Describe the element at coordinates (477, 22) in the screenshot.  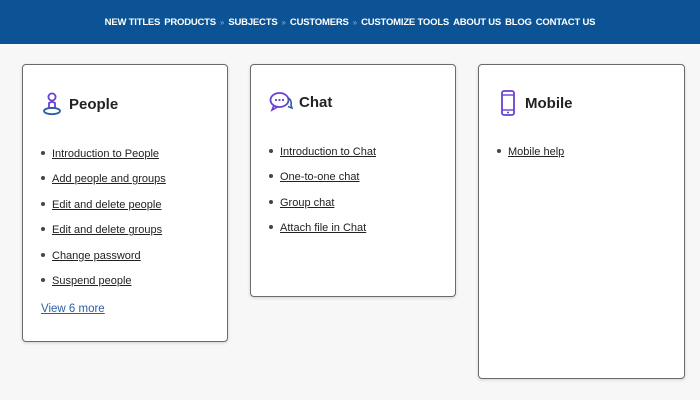
I see `nav-about-us: ABOUT US` at that location.